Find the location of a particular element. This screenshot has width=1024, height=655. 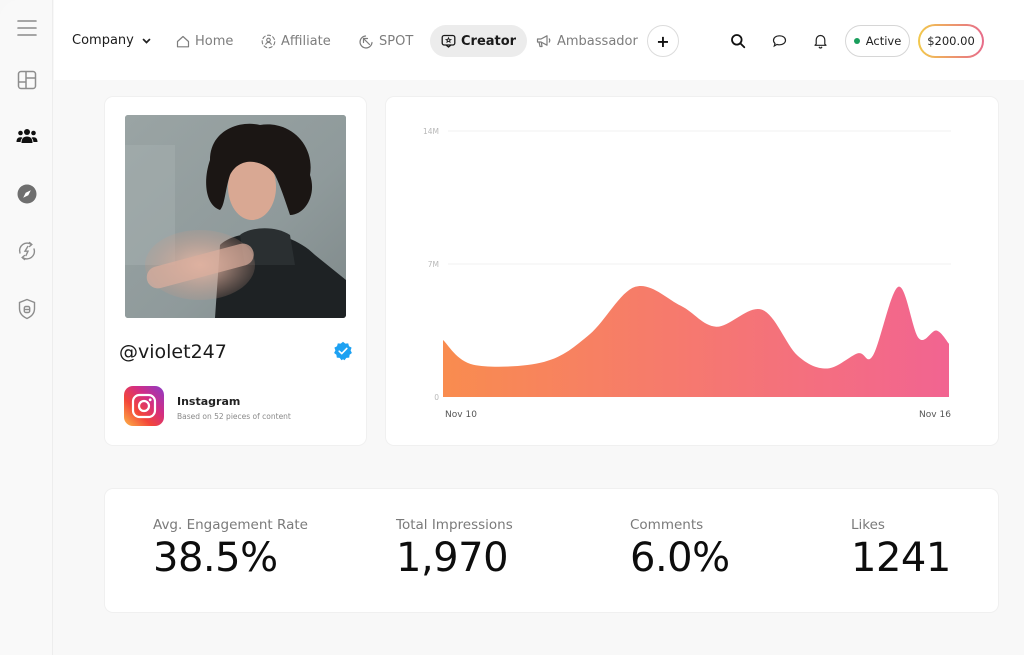

status-badge: Active is located at coordinates (877, 41).